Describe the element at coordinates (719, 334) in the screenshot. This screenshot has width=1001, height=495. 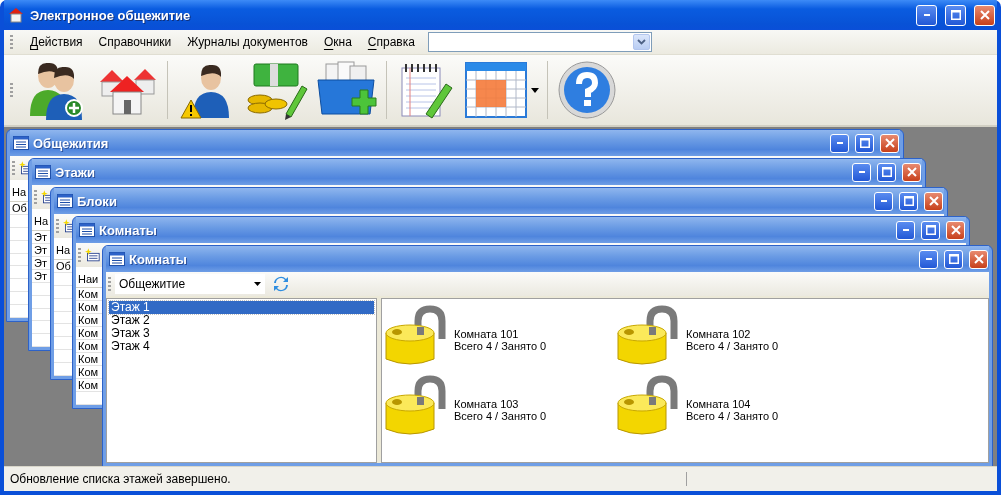
I see `room-name: Комната 102` at that location.